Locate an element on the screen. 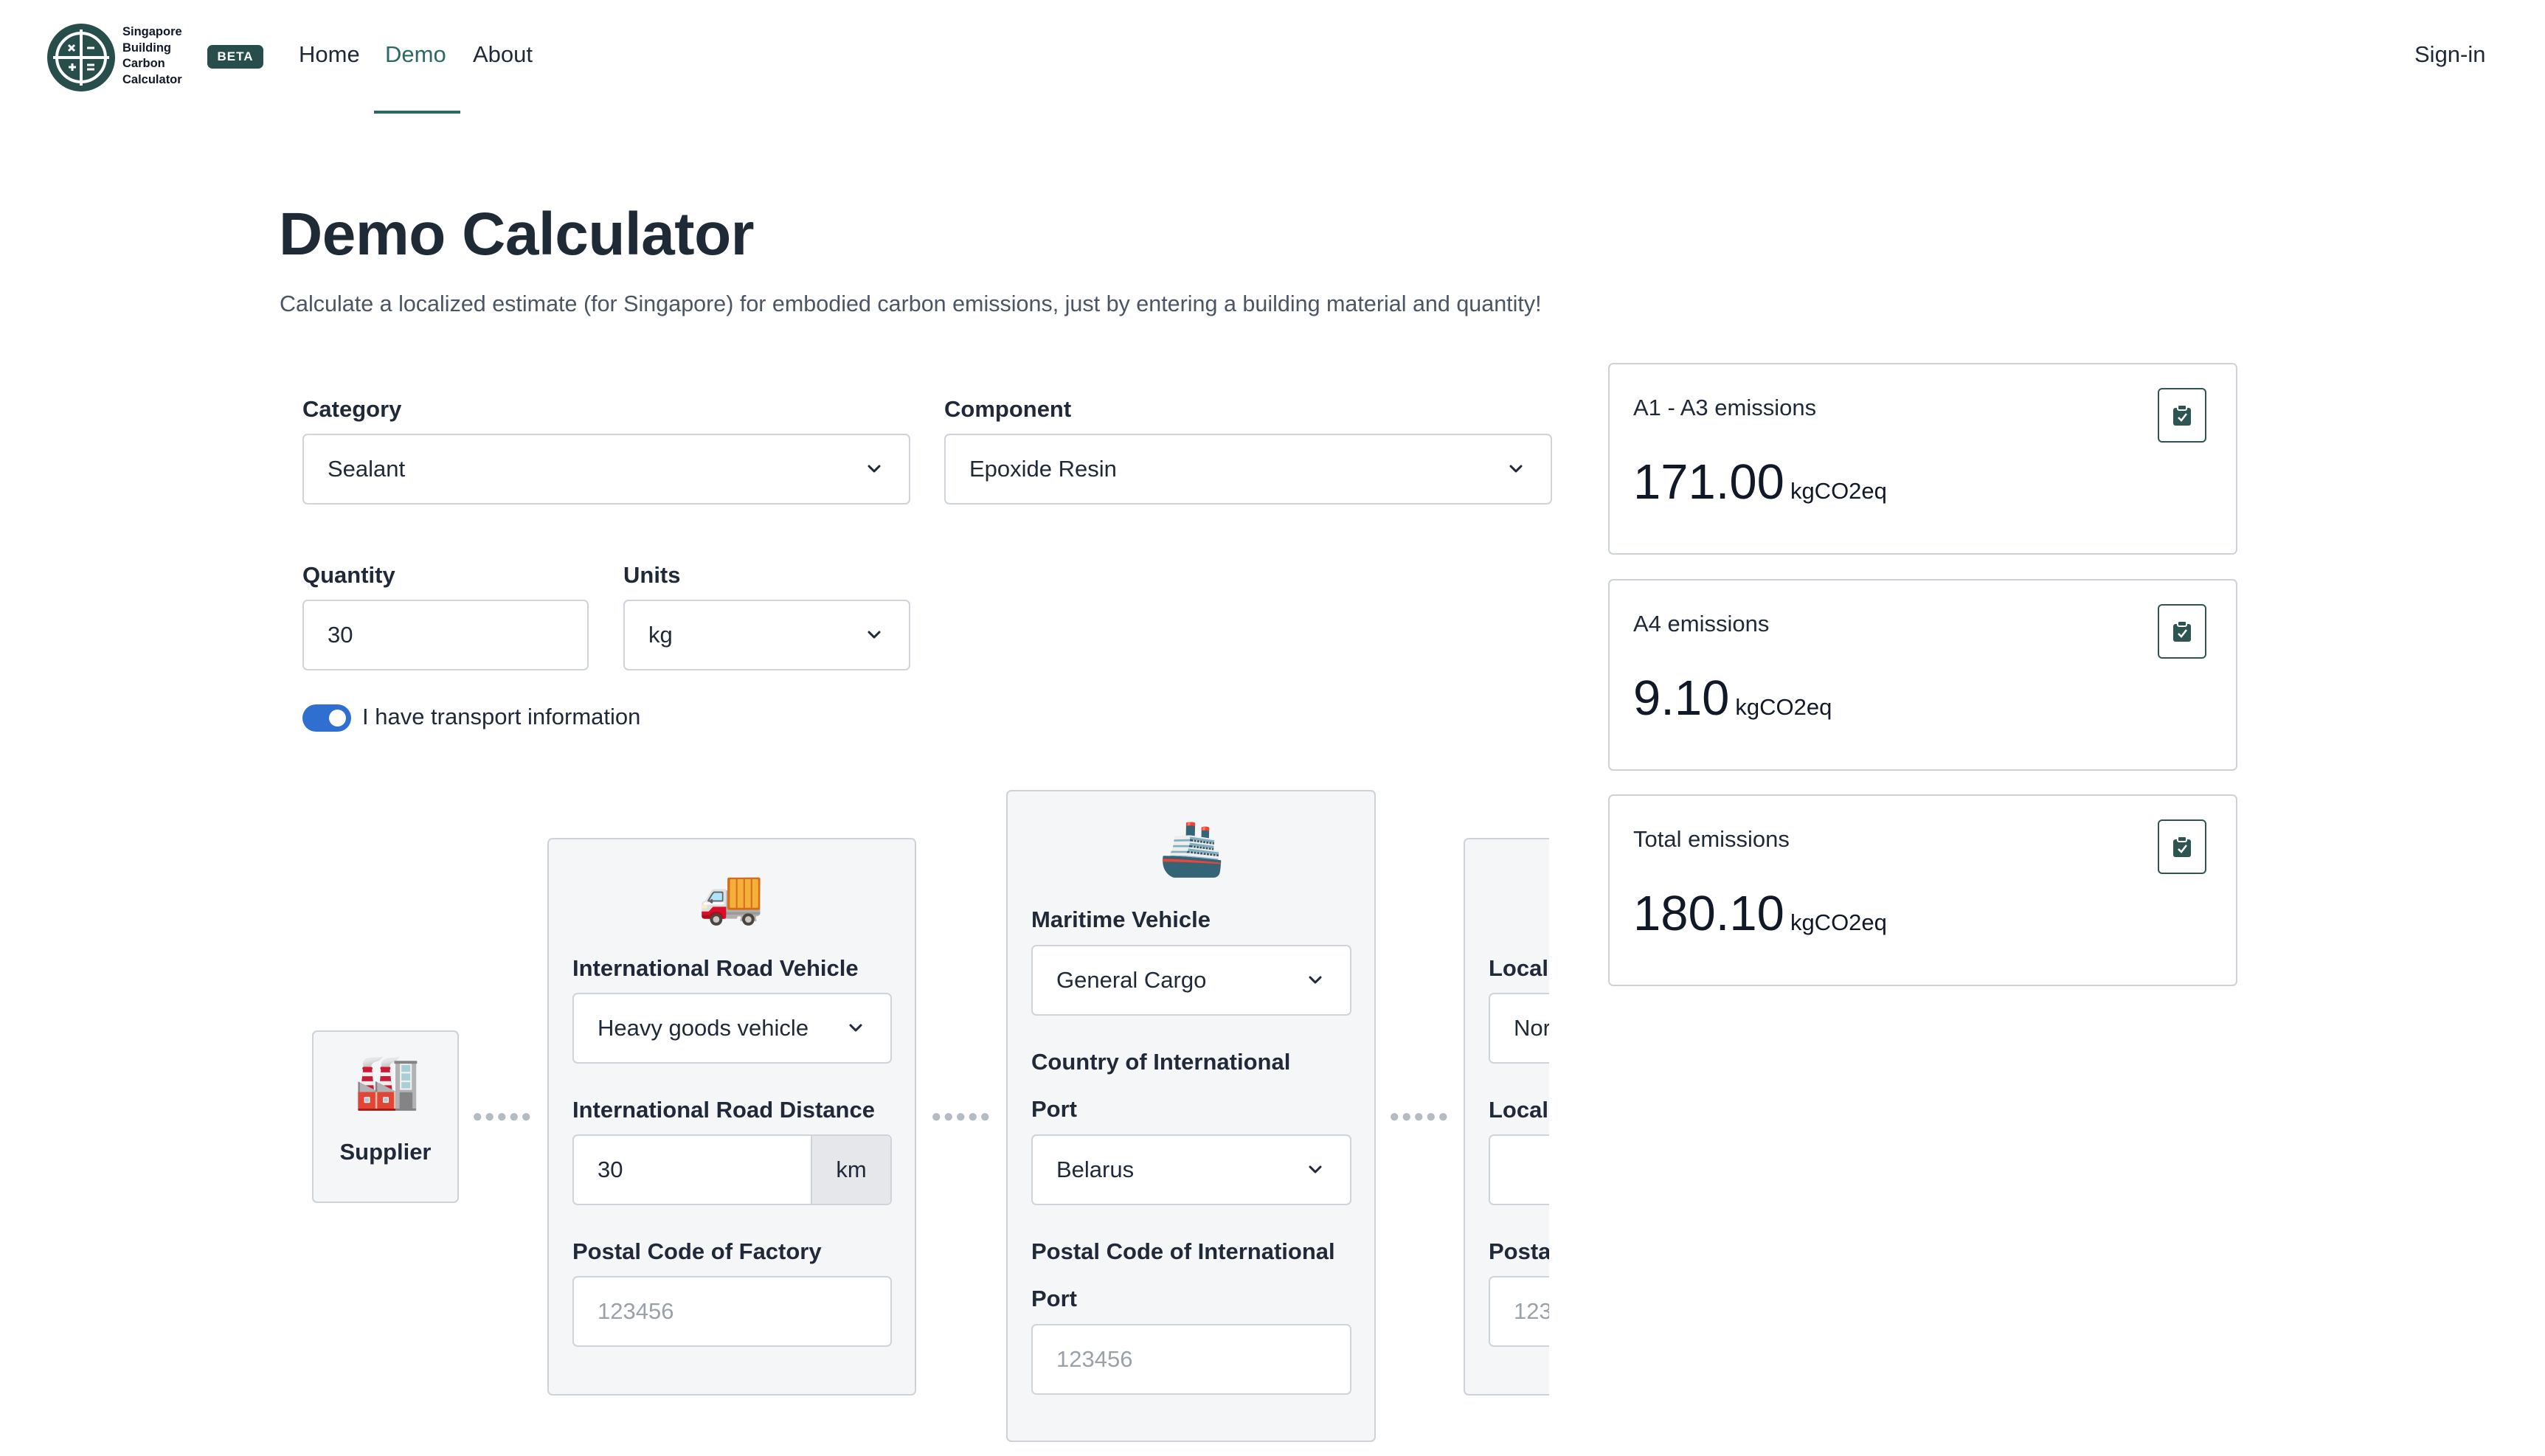 This screenshot has height=1456, width=2545. truck-icon: 🚚 is located at coordinates (731, 896).